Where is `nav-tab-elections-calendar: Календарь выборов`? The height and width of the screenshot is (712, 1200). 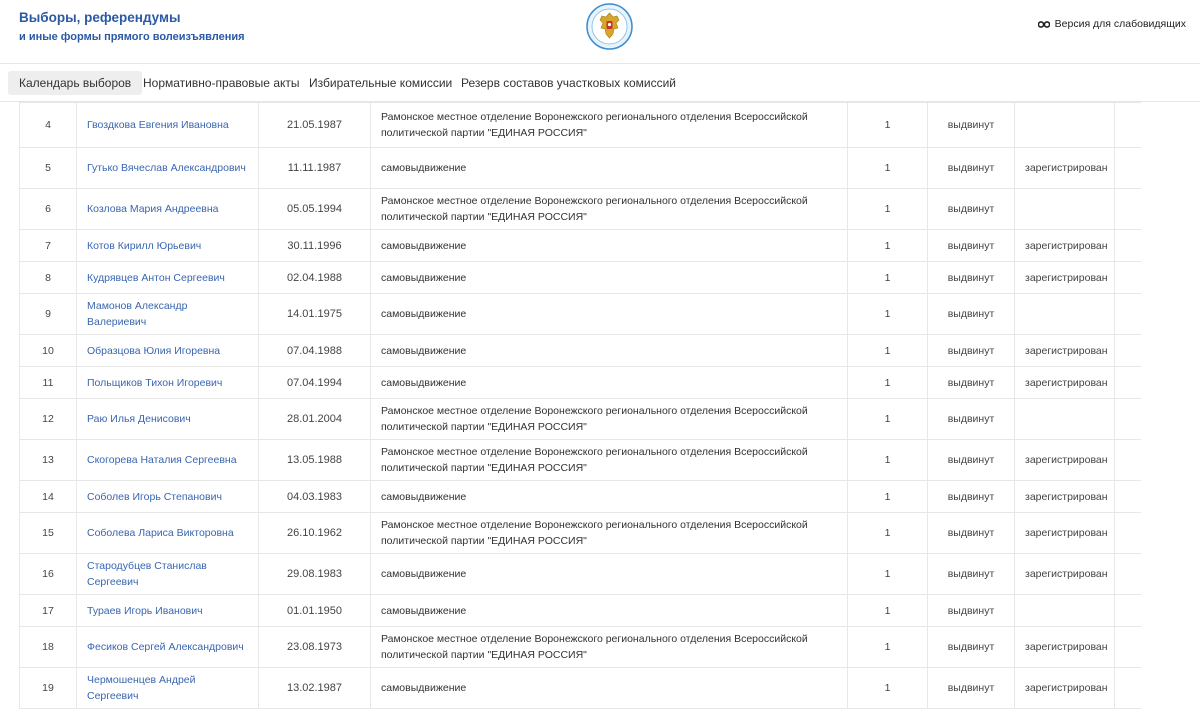
nav-tab-elections-calendar: Календарь выборов is located at coordinates (75, 83).